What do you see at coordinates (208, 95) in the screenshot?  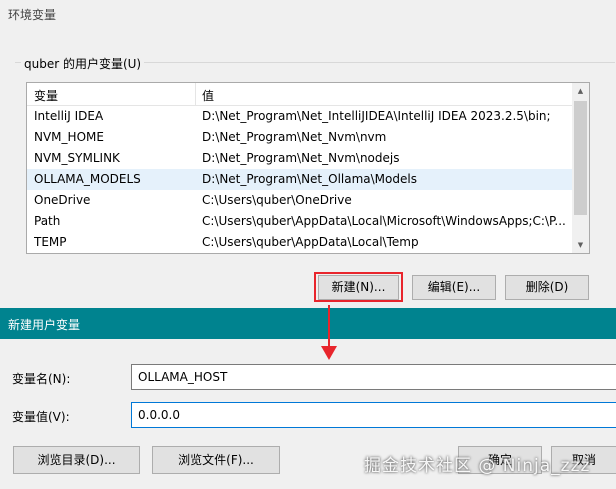 I see `column-header-value: 值` at bounding box center [208, 95].